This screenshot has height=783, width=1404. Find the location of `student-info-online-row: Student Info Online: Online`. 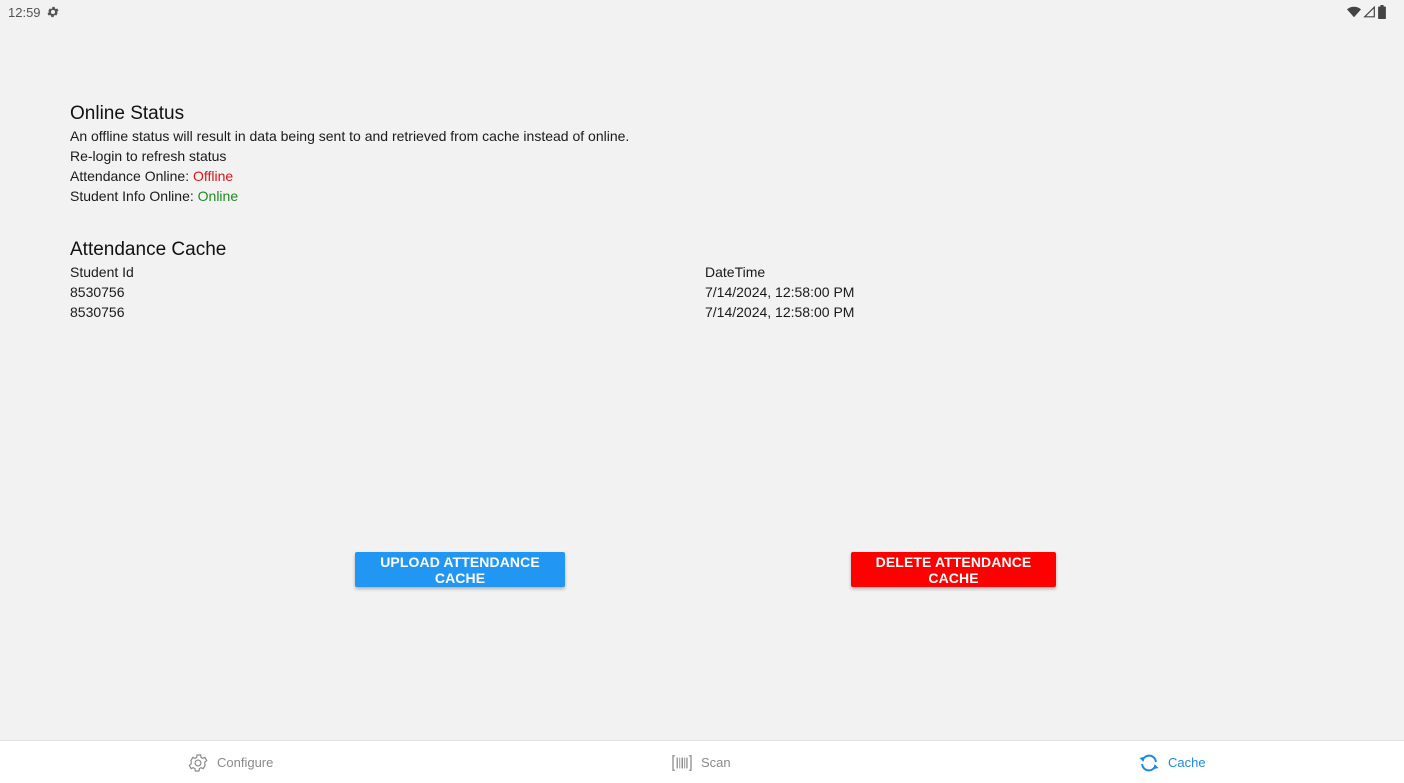

student-info-online-row: Student Info Online: Online is located at coordinates (710, 196).